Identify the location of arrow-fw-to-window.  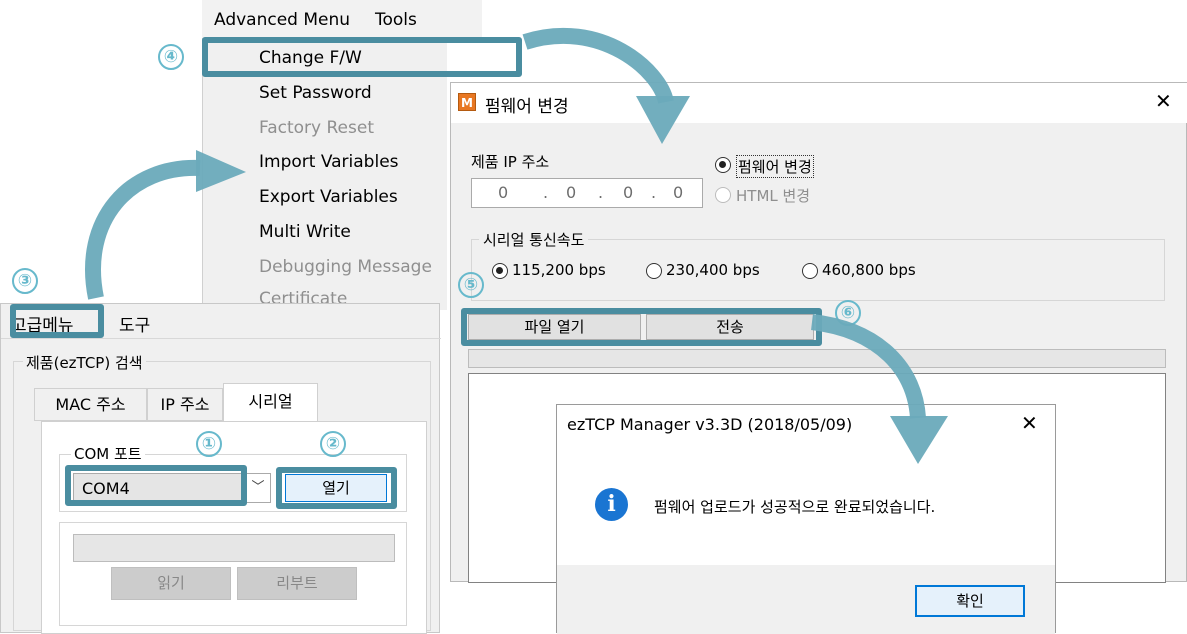
(598, 66).